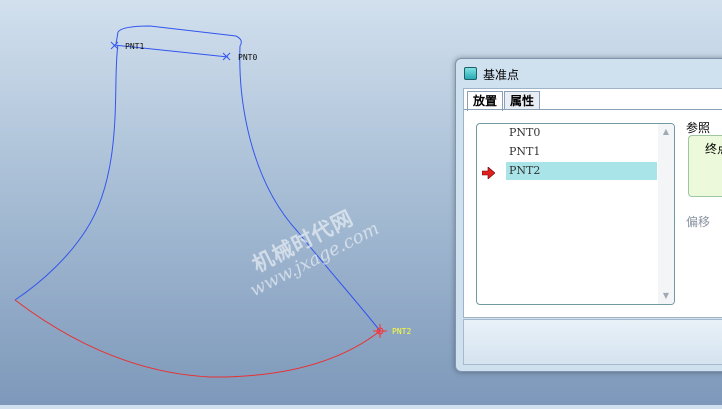 The width and height of the screenshot is (722, 409). What do you see at coordinates (713, 149) in the screenshot?
I see `reference-value: 终点` at bounding box center [713, 149].